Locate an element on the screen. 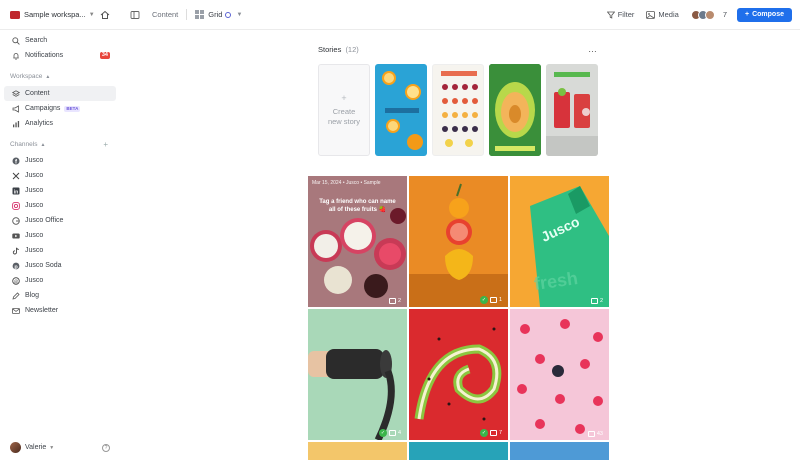  grid-icon is located at coordinates (200, 14).